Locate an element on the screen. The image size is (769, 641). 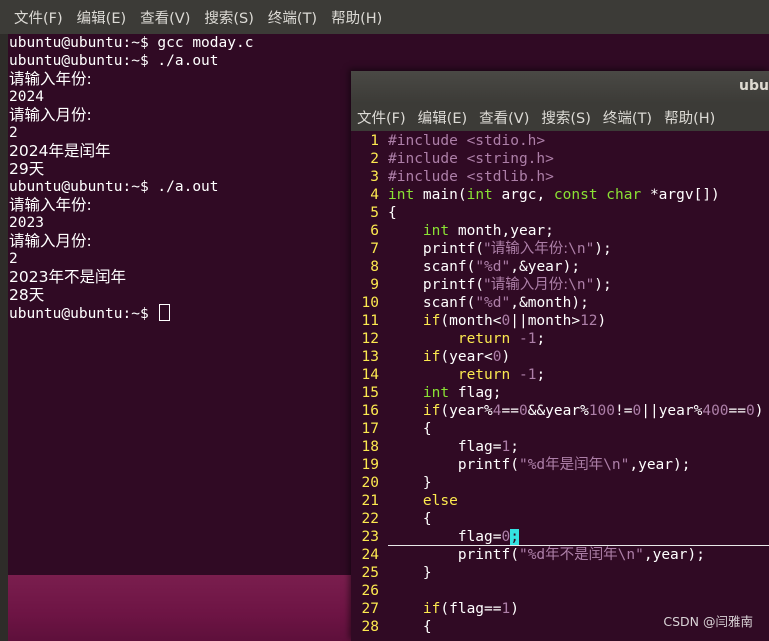
type-keyword: char is located at coordinates (624, 195).